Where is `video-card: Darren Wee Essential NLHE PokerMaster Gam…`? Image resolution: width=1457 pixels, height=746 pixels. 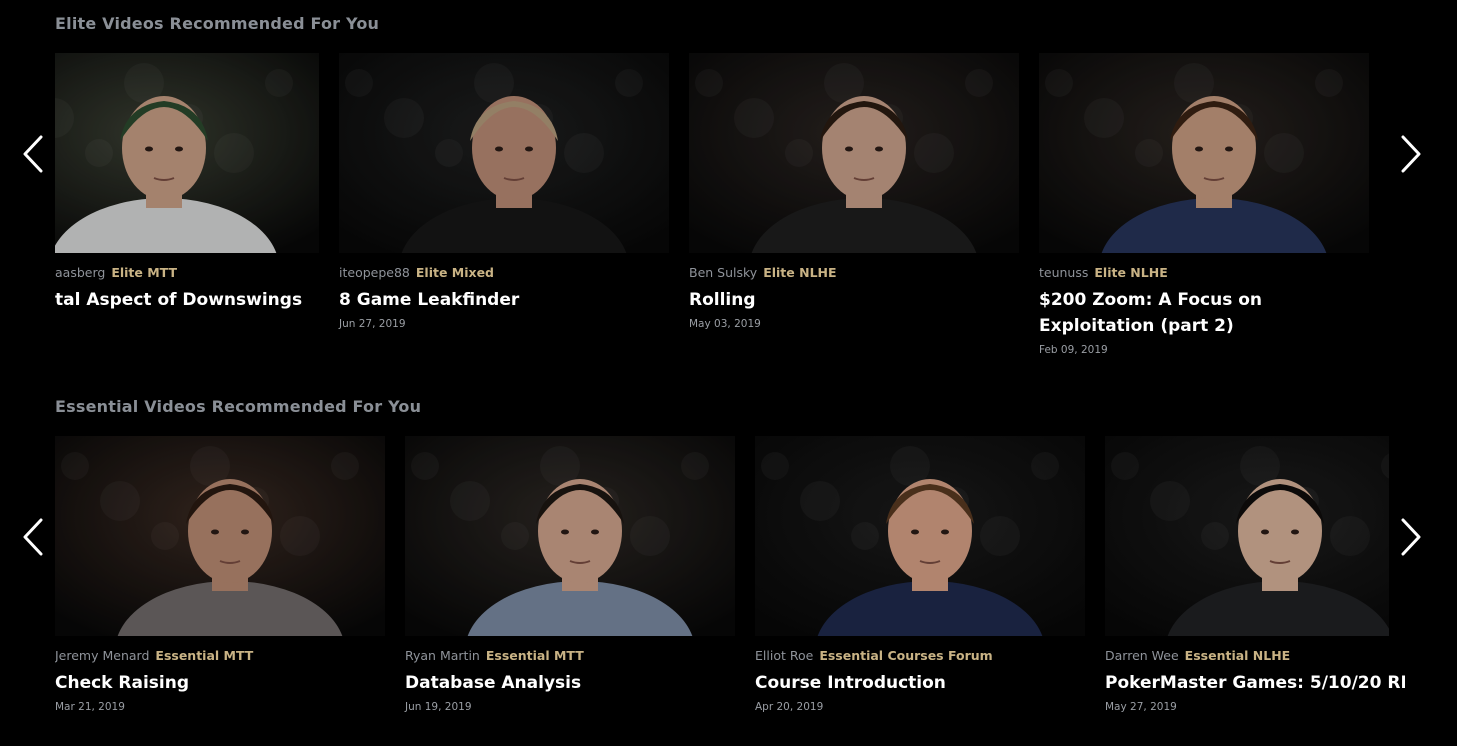
video-card: Darren Wee Essential NLHE PokerMaster Gam… is located at coordinates (1255, 574).